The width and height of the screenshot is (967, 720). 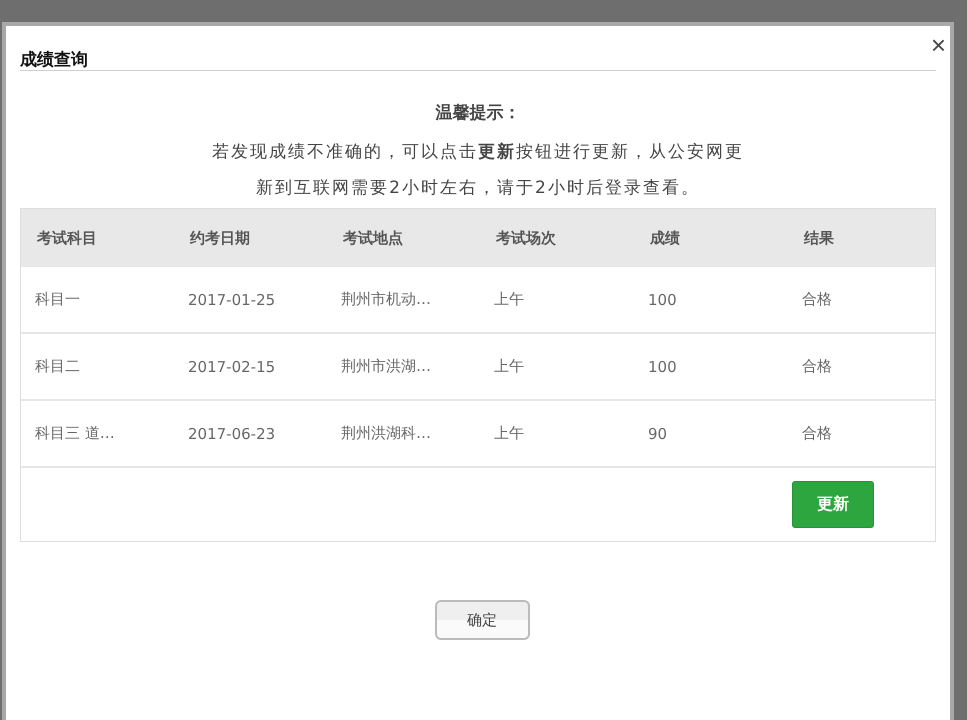 I want to click on column-header: 成绩, so click(x=664, y=238).